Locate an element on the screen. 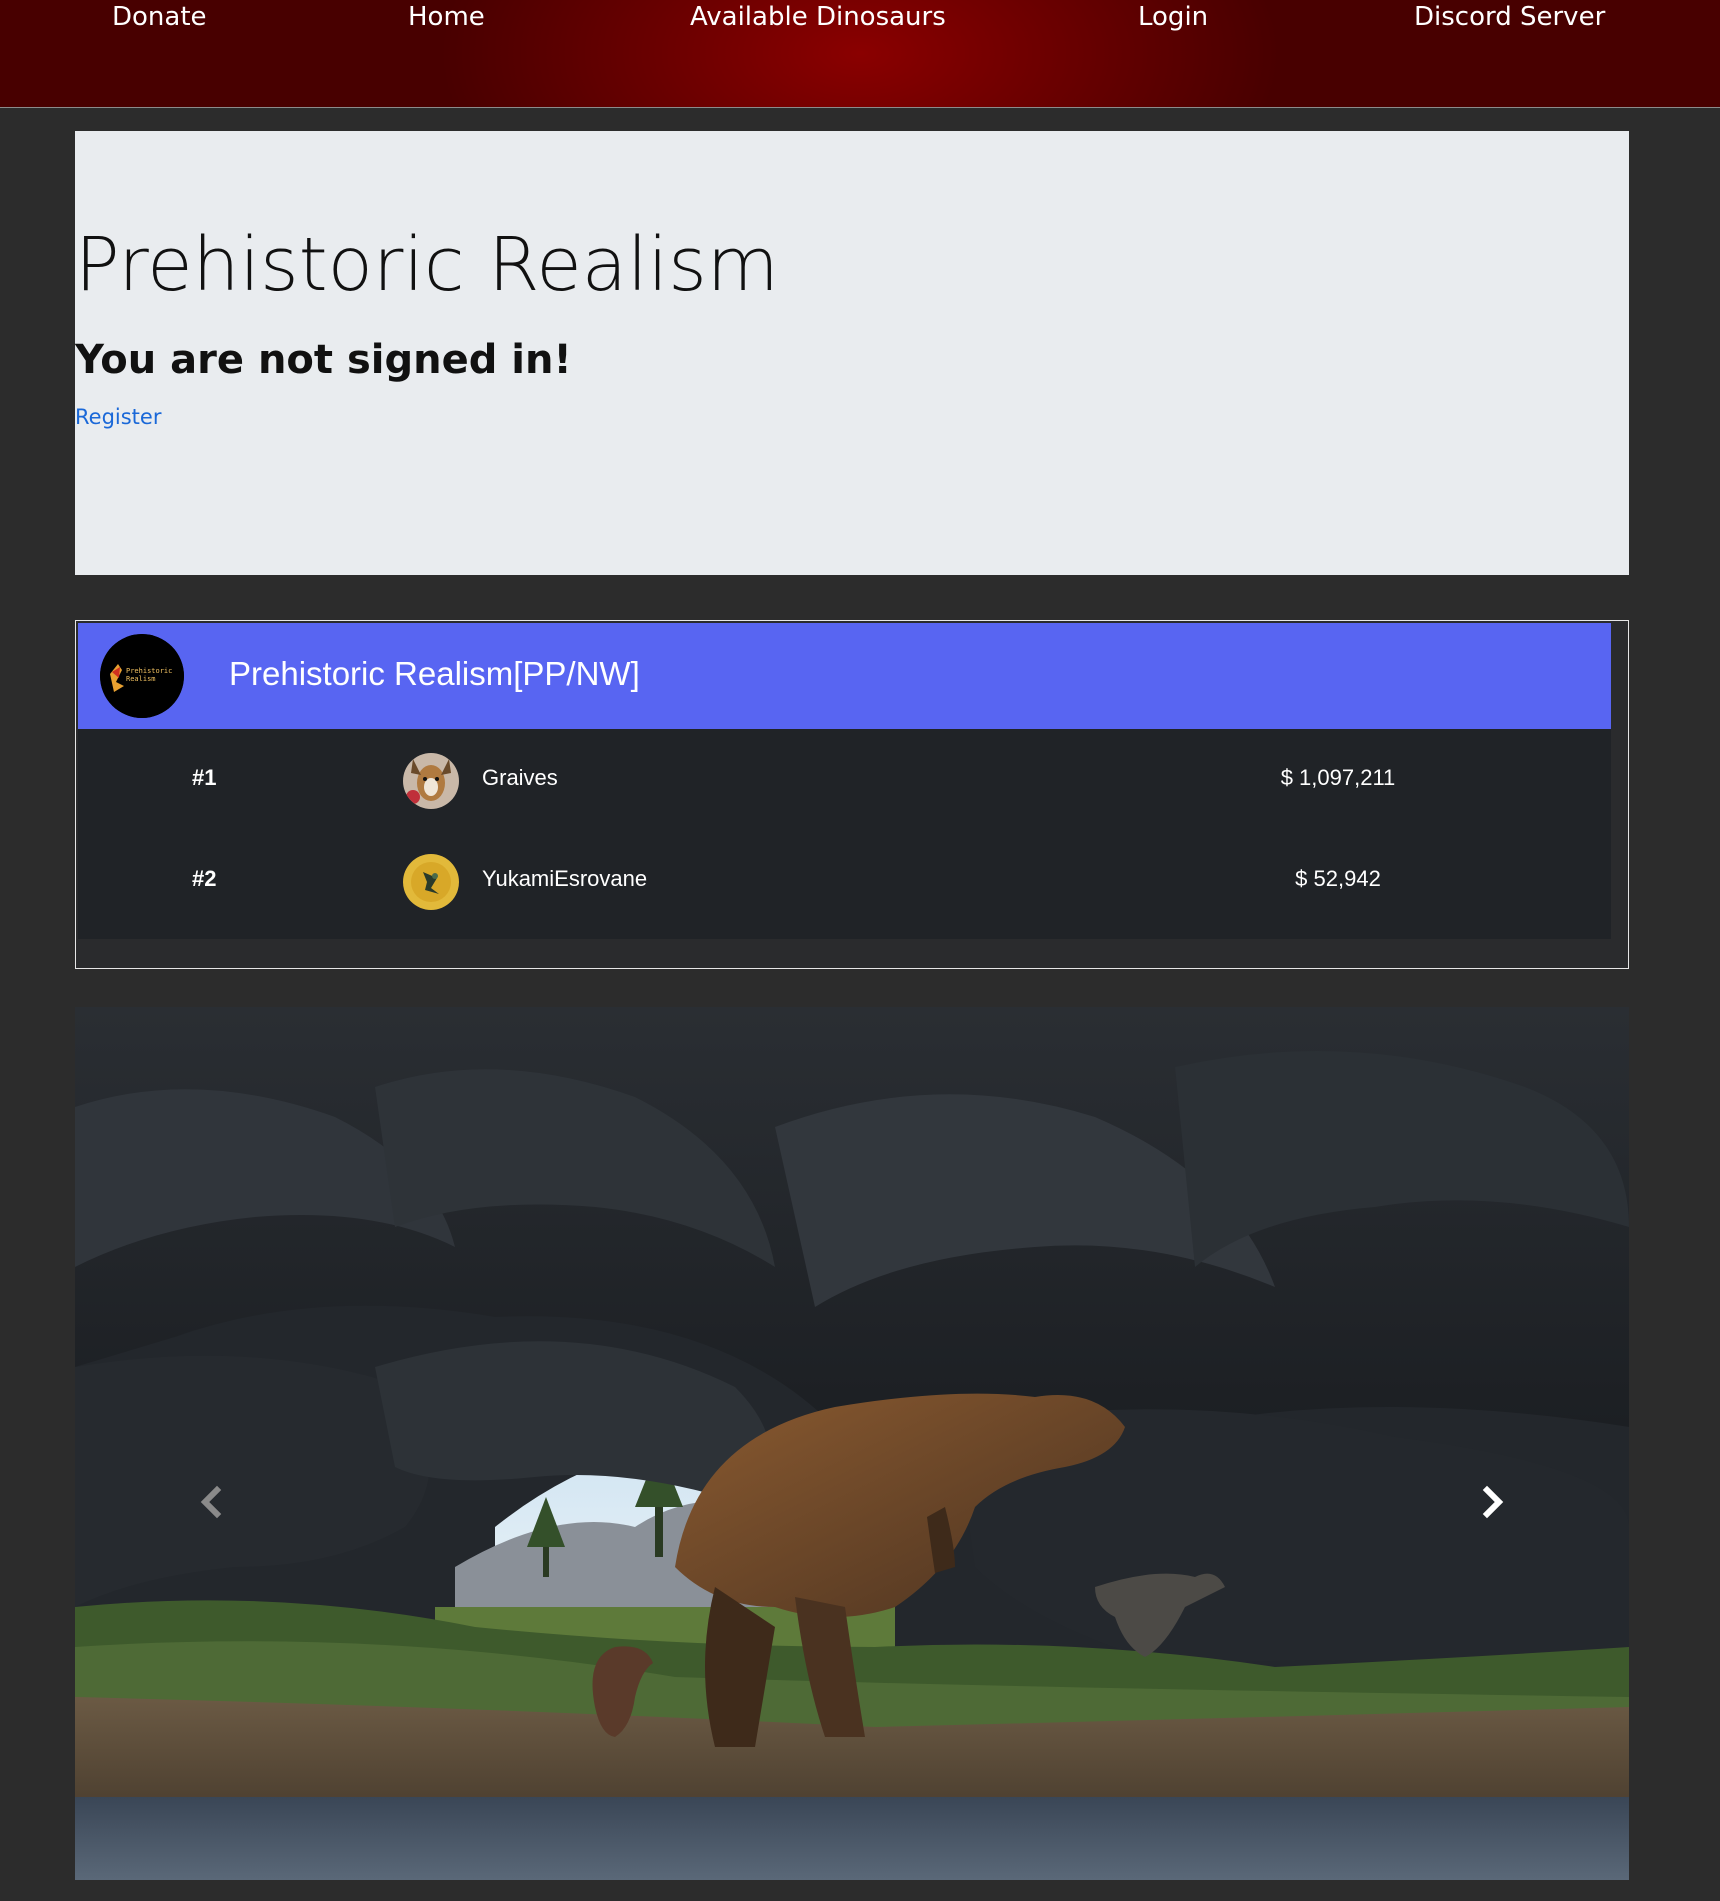  nav-discord-server: Discord Server is located at coordinates (1509, 17).